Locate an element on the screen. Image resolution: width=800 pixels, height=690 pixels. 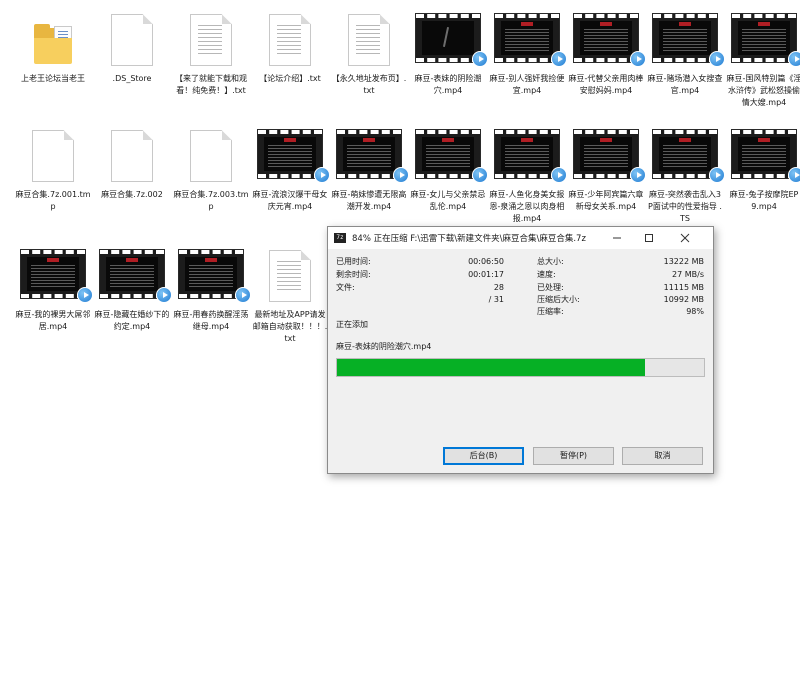
close-button is located at coordinates (685, 238).